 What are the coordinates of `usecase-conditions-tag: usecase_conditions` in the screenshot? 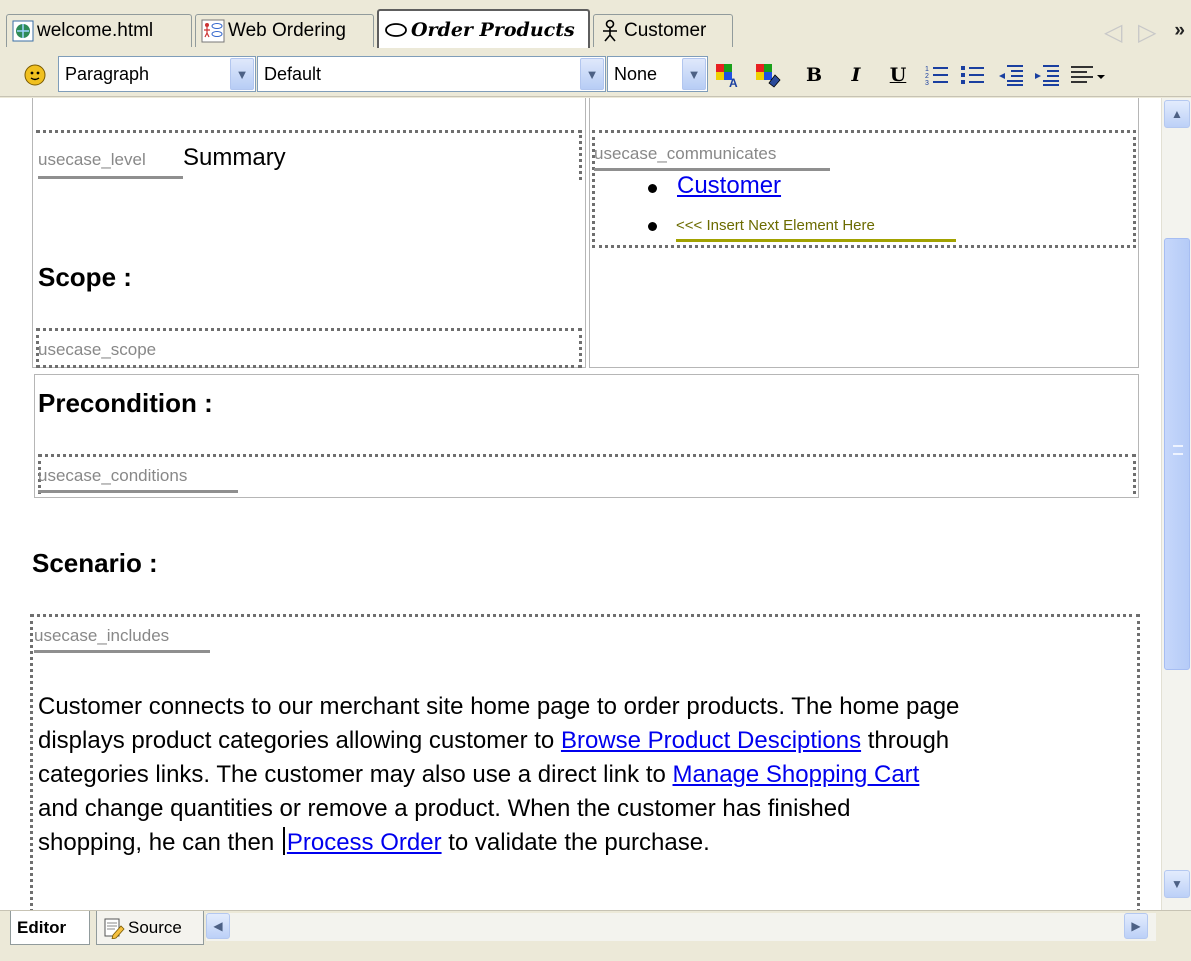 It's located at (112, 476).